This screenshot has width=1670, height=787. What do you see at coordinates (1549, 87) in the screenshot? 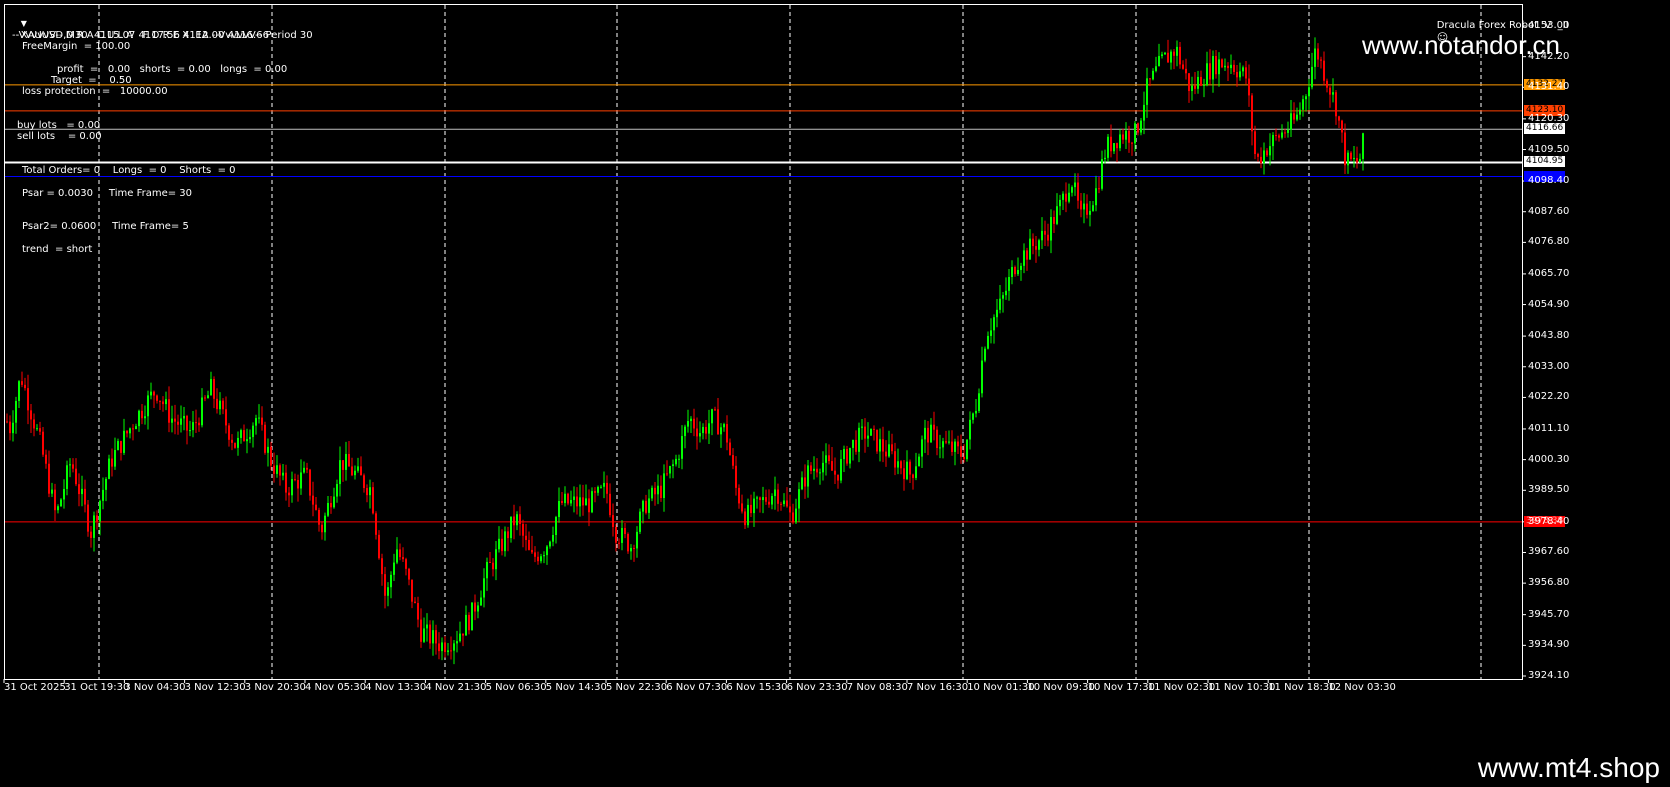
I see `price-tick-label: 4131.40` at bounding box center [1549, 87].